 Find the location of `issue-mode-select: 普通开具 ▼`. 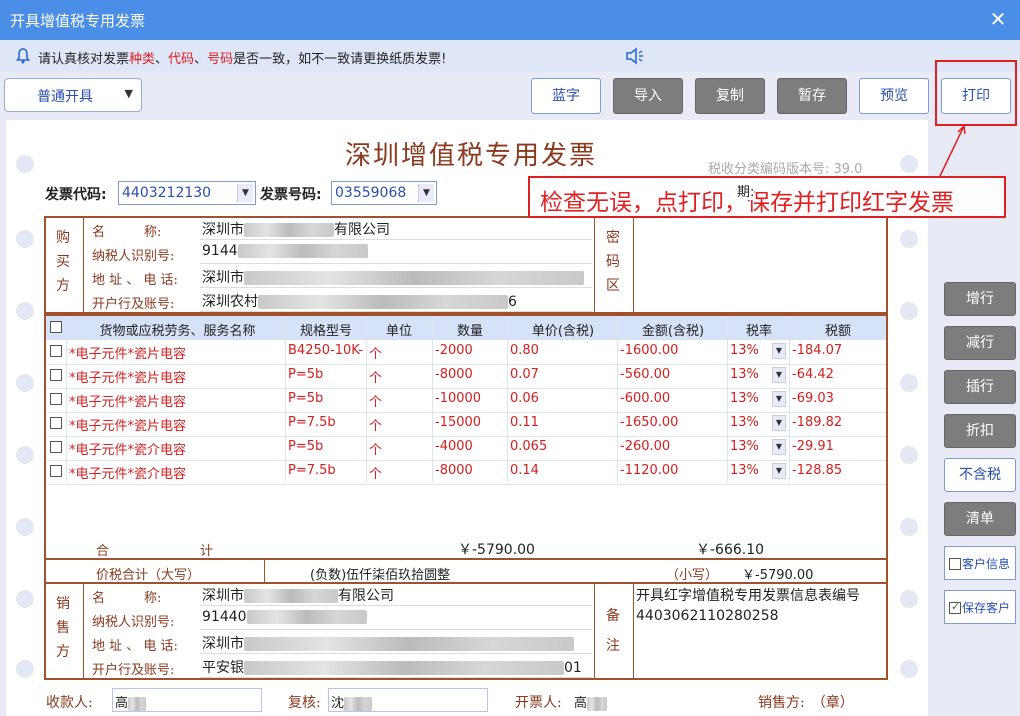

issue-mode-select: 普通开具 ▼ is located at coordinates (73, 95).